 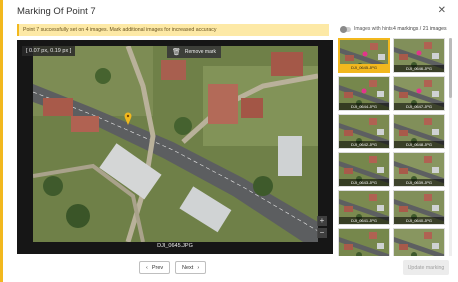 What do you see at coordinates (56, 11) in the screenshot?
I see `dialog-title: Marking Of Point 7` at bounding box center [56, 11].